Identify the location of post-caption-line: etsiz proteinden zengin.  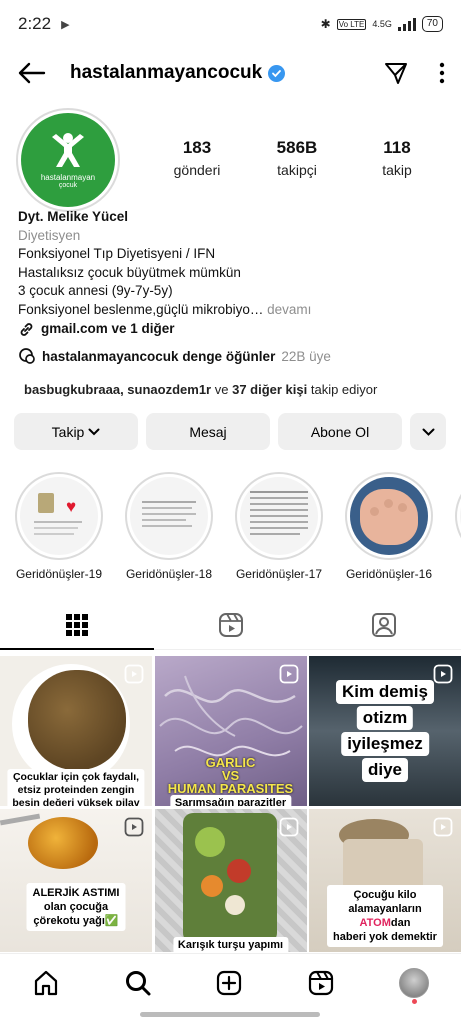
(76, 790).